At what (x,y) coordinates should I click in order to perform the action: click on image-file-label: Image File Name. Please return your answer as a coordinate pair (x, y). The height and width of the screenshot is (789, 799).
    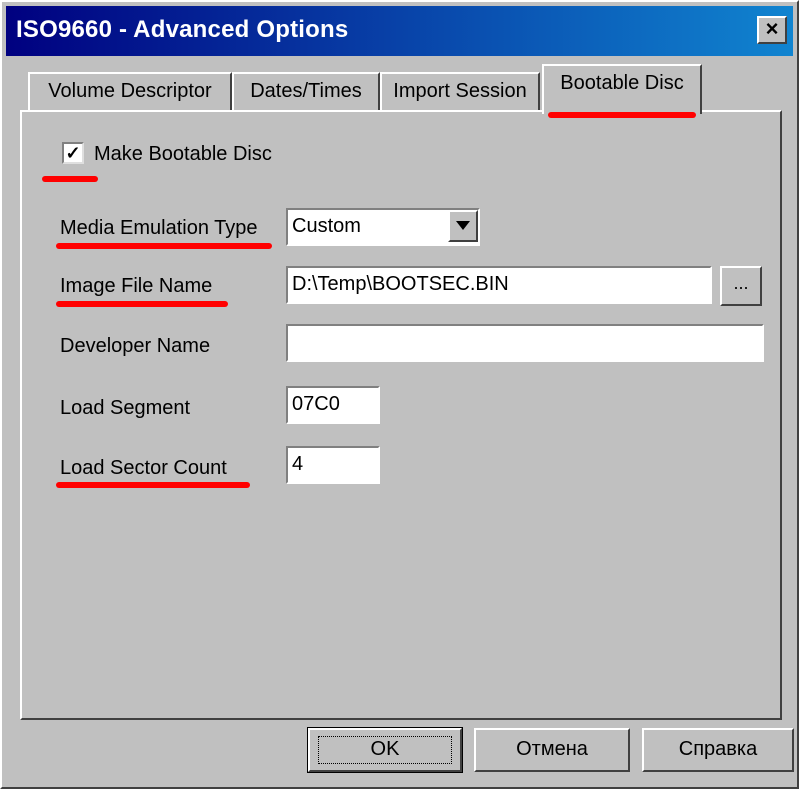
    Looking at the image, I should click on (136, 286).